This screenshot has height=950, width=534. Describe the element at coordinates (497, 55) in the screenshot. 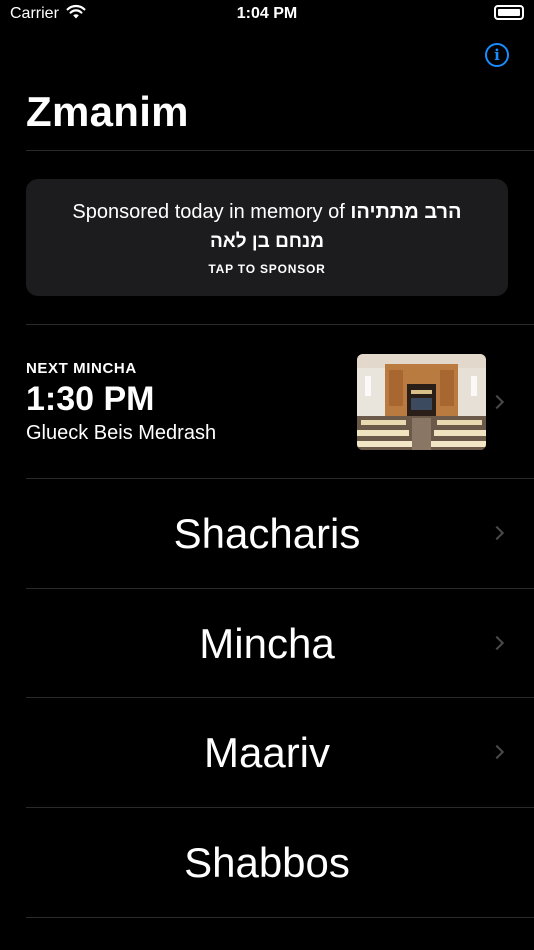

I see `info-icon: i` at that location.